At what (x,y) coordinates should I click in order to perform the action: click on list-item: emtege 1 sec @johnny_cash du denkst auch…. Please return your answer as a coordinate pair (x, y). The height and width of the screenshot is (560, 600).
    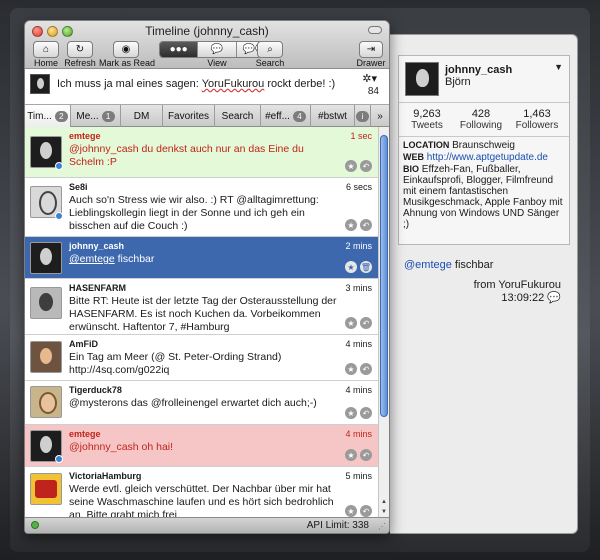
    Looking at the image, I should click on (201, 152).